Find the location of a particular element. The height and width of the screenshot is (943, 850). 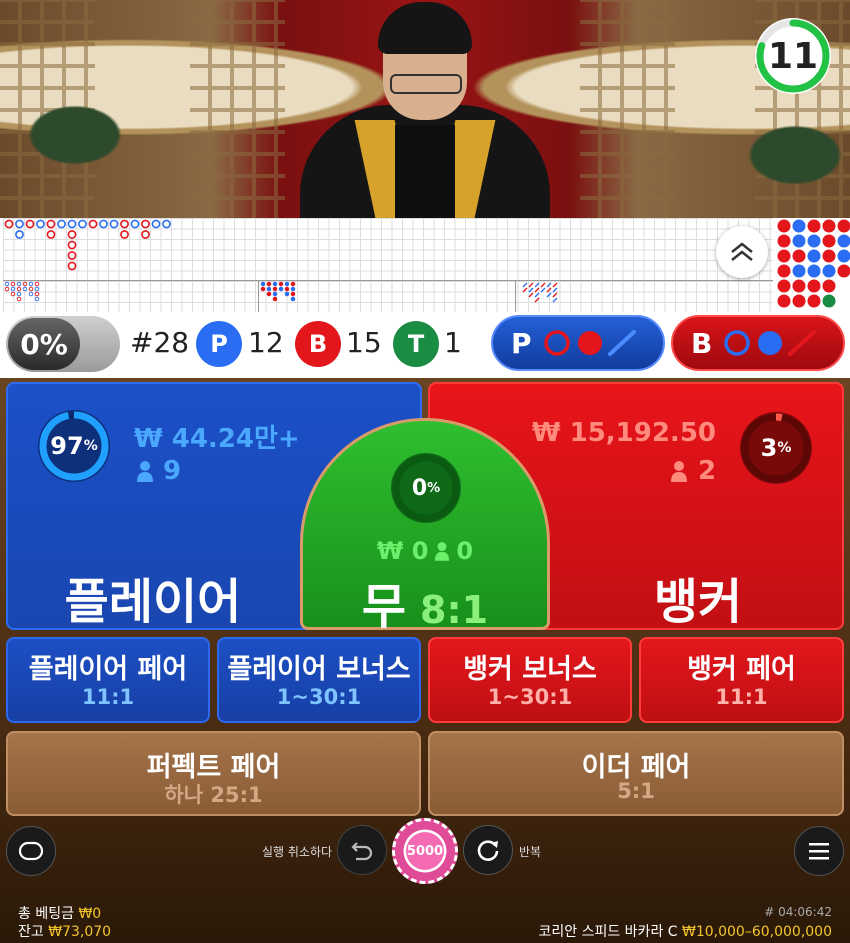

banker-ask-button: B is located at coordinates (758, 343).